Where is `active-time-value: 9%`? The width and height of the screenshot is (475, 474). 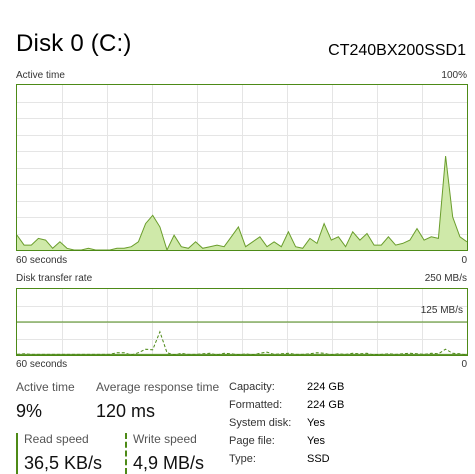 active-time-value: 9% is located at coordinates (29, 411).